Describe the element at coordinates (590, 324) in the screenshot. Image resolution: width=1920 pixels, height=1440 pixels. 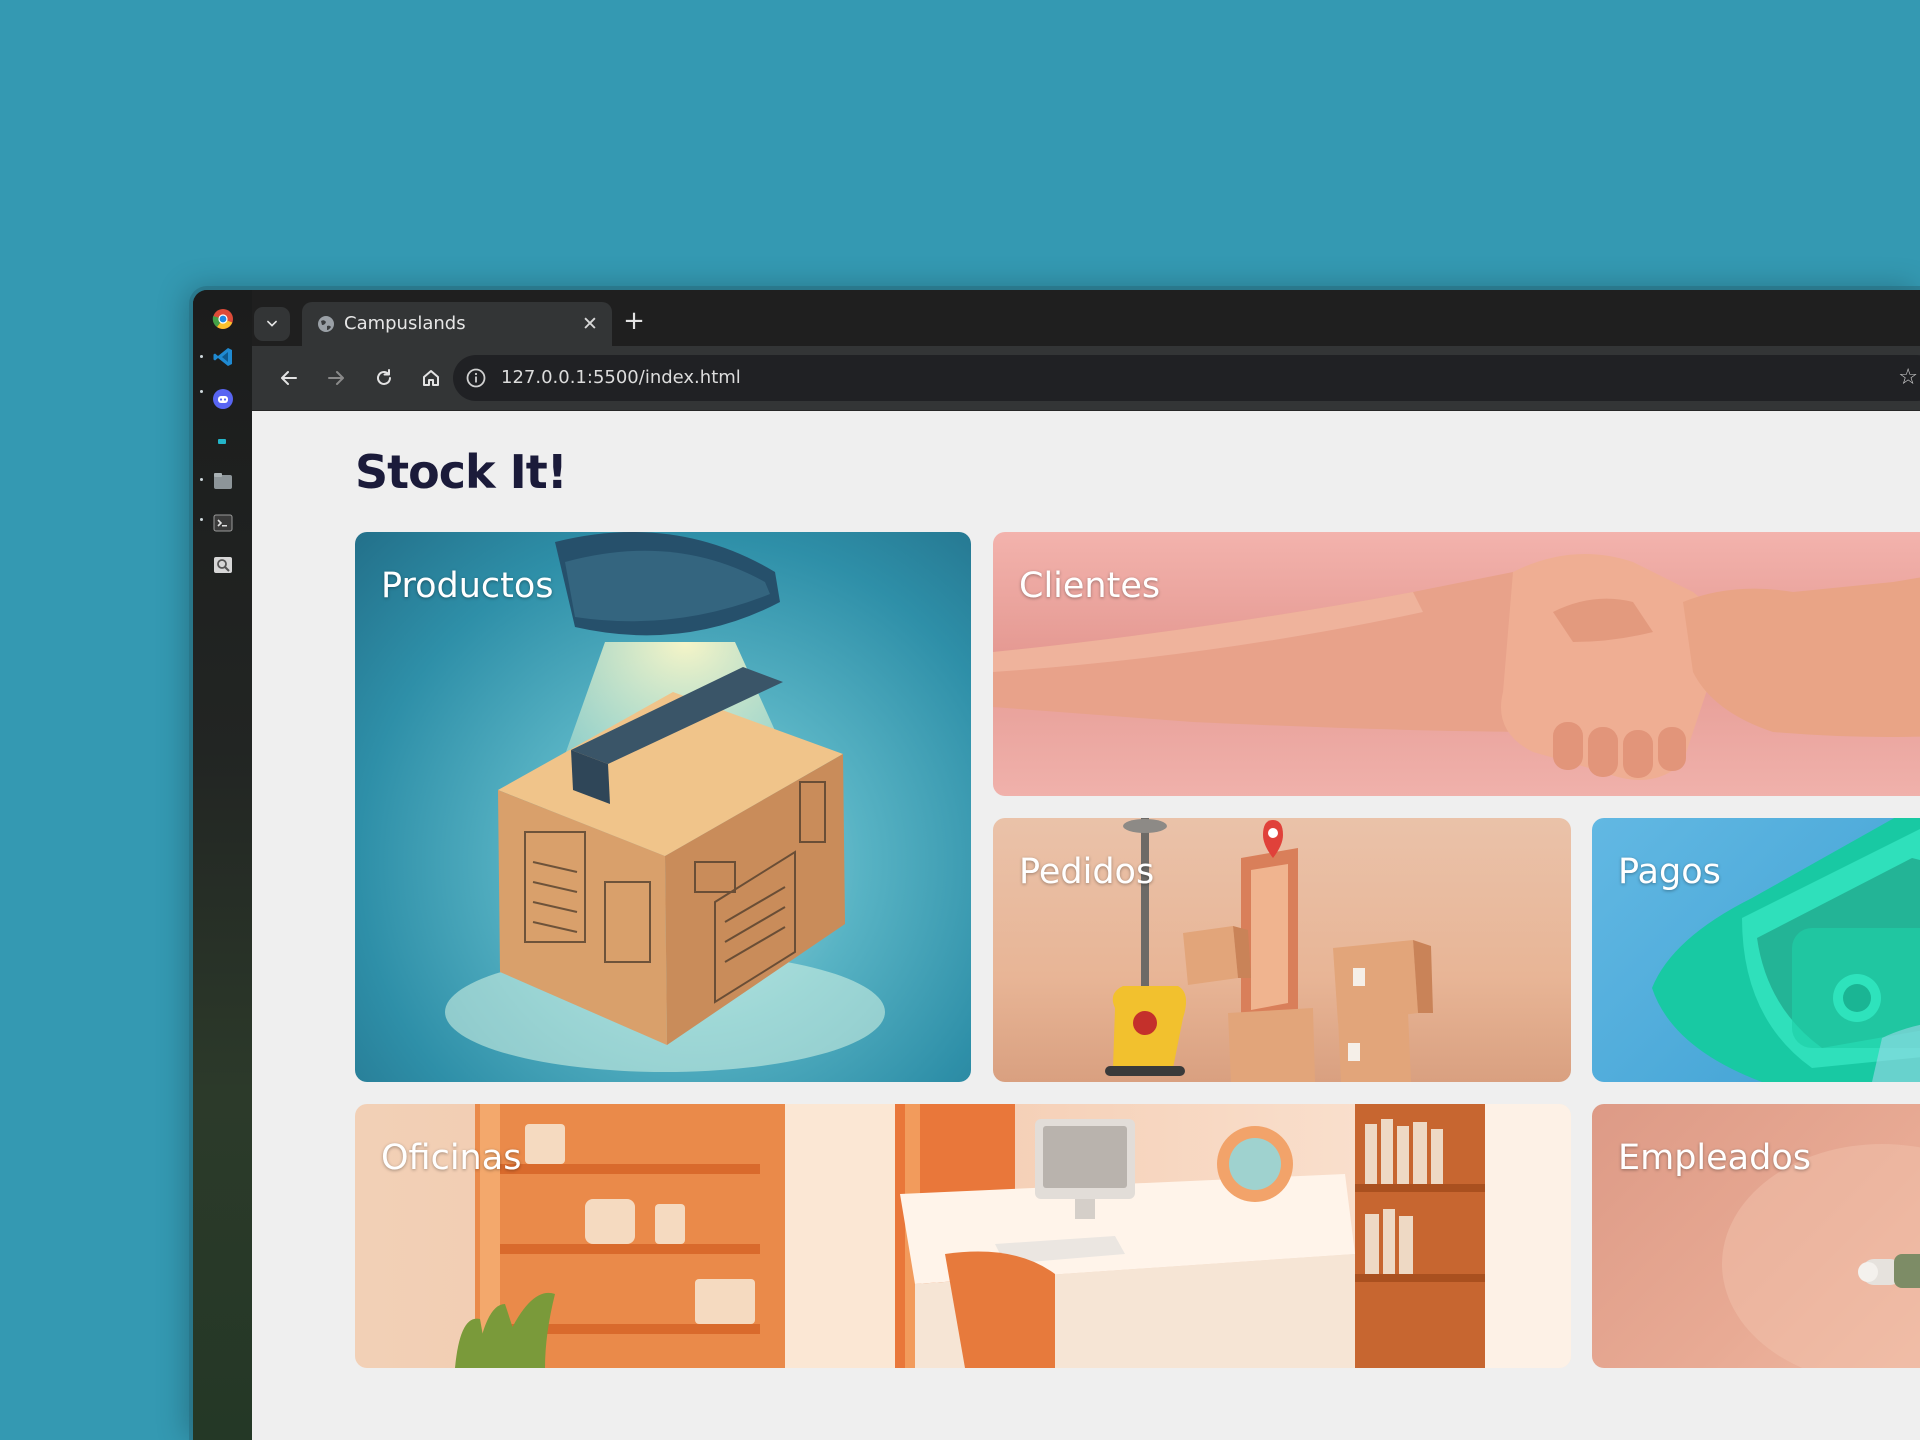
I see `close-icon: ✕` at that location.